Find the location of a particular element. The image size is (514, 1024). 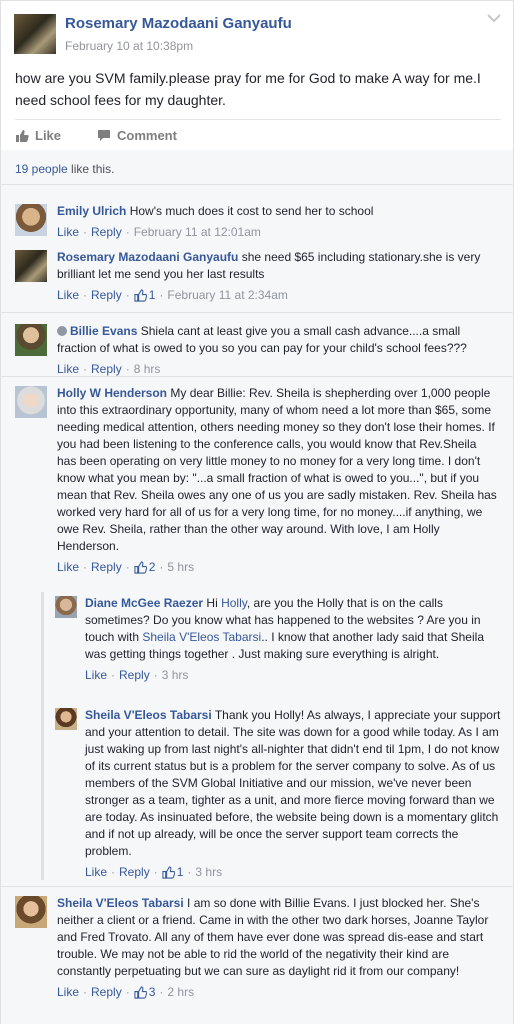

verified-icon is located at coordinates (62, 331).